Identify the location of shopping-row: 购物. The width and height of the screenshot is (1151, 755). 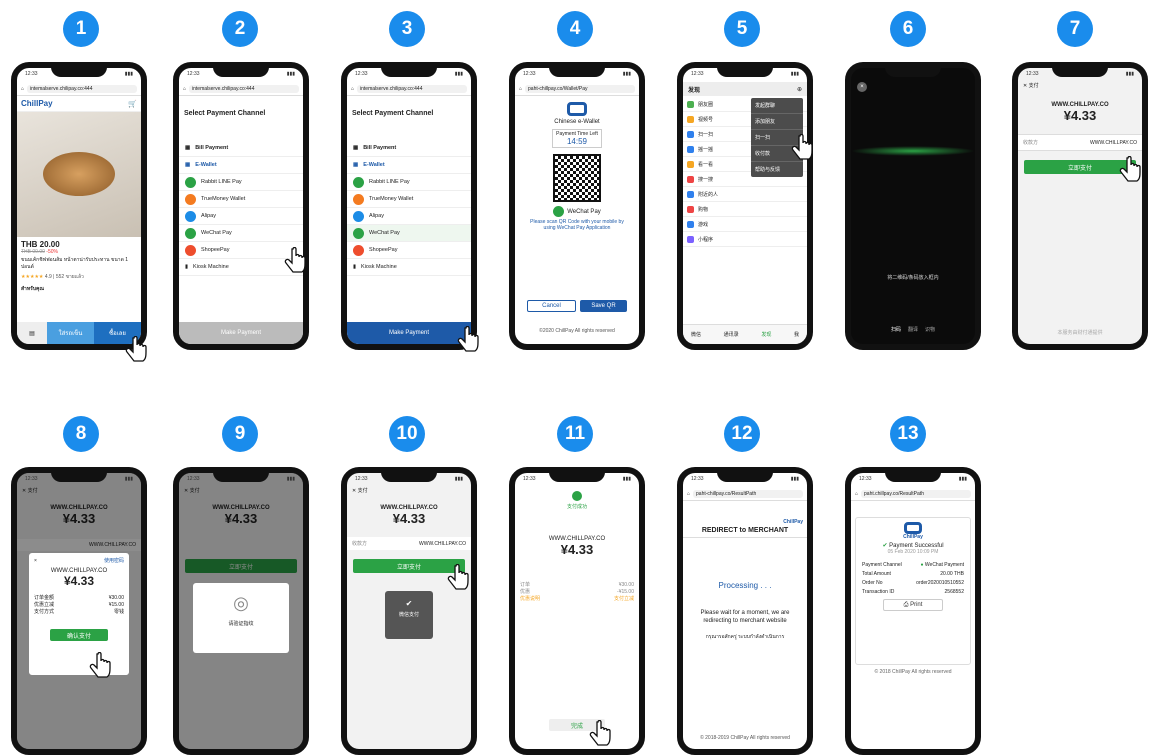
(745, 209).